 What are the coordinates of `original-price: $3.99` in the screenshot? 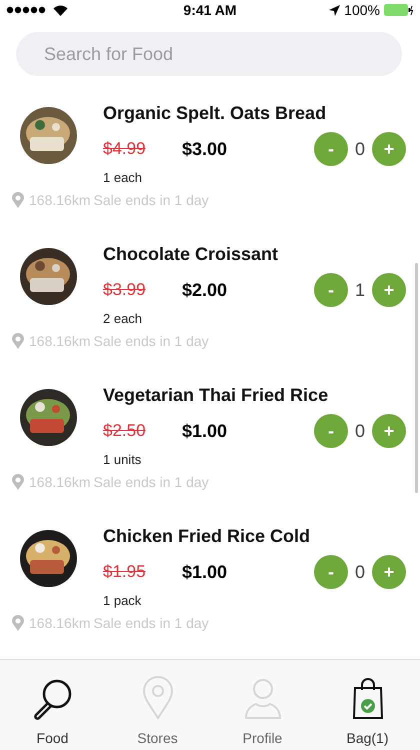 It's located at (125, 290).